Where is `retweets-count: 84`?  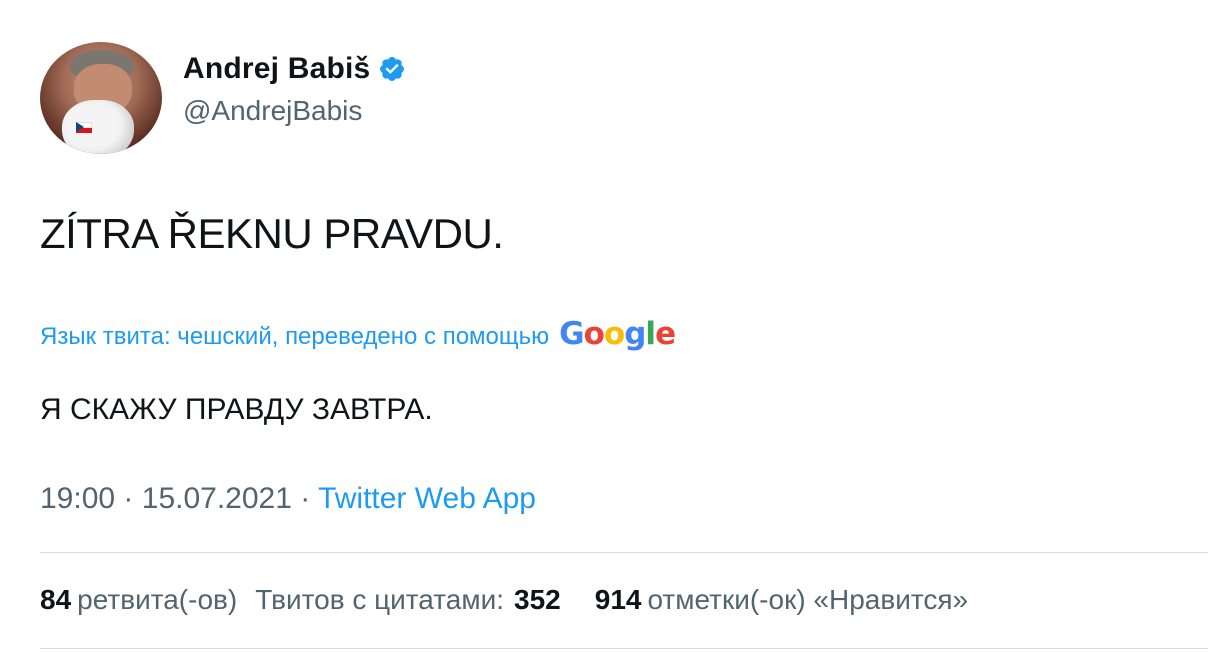 retweets-count: 84 is located at coordinates (56, 599).